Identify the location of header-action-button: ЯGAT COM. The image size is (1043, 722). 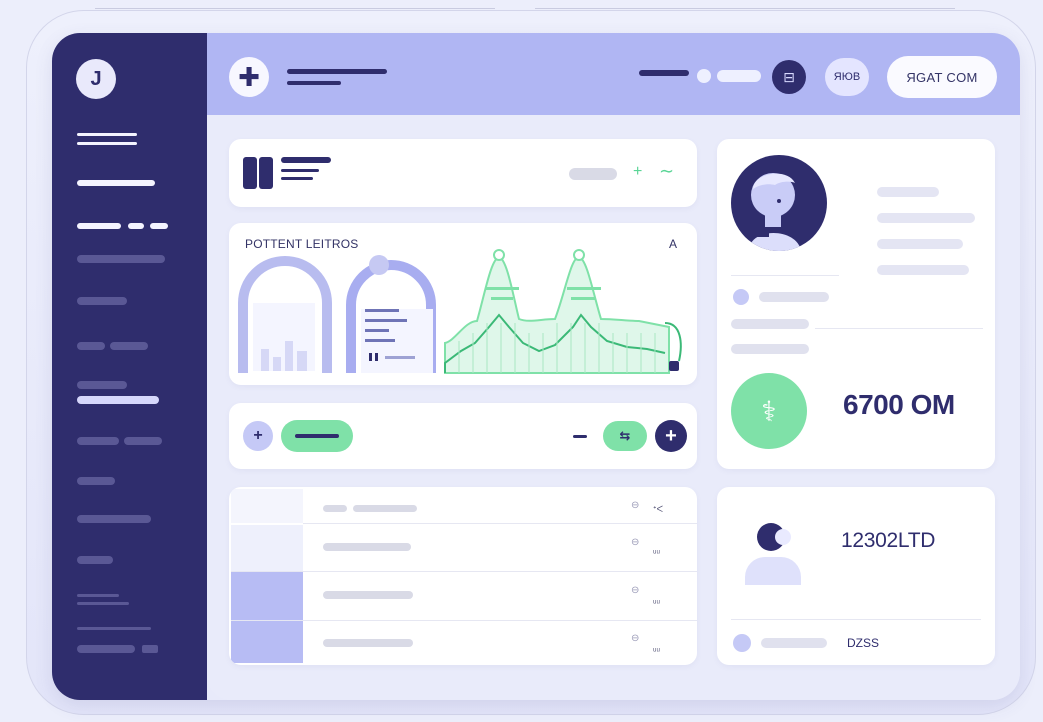
(942, 77).